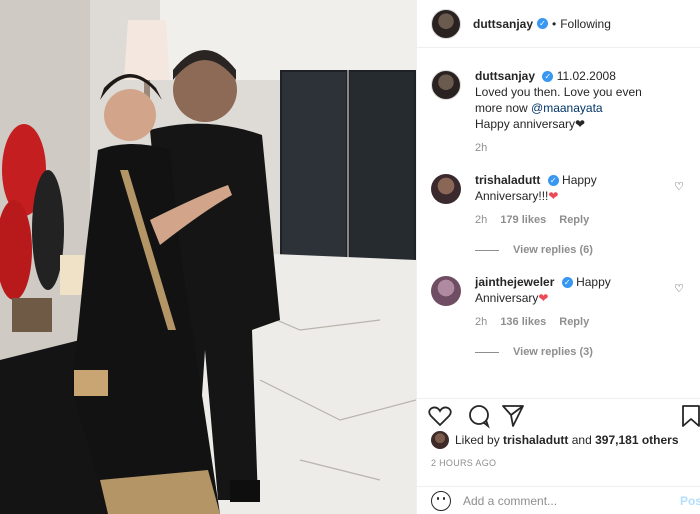 This screenshot has width=700, height=514. I want to click on caption-username: duttsanjay, so click(505, 76).